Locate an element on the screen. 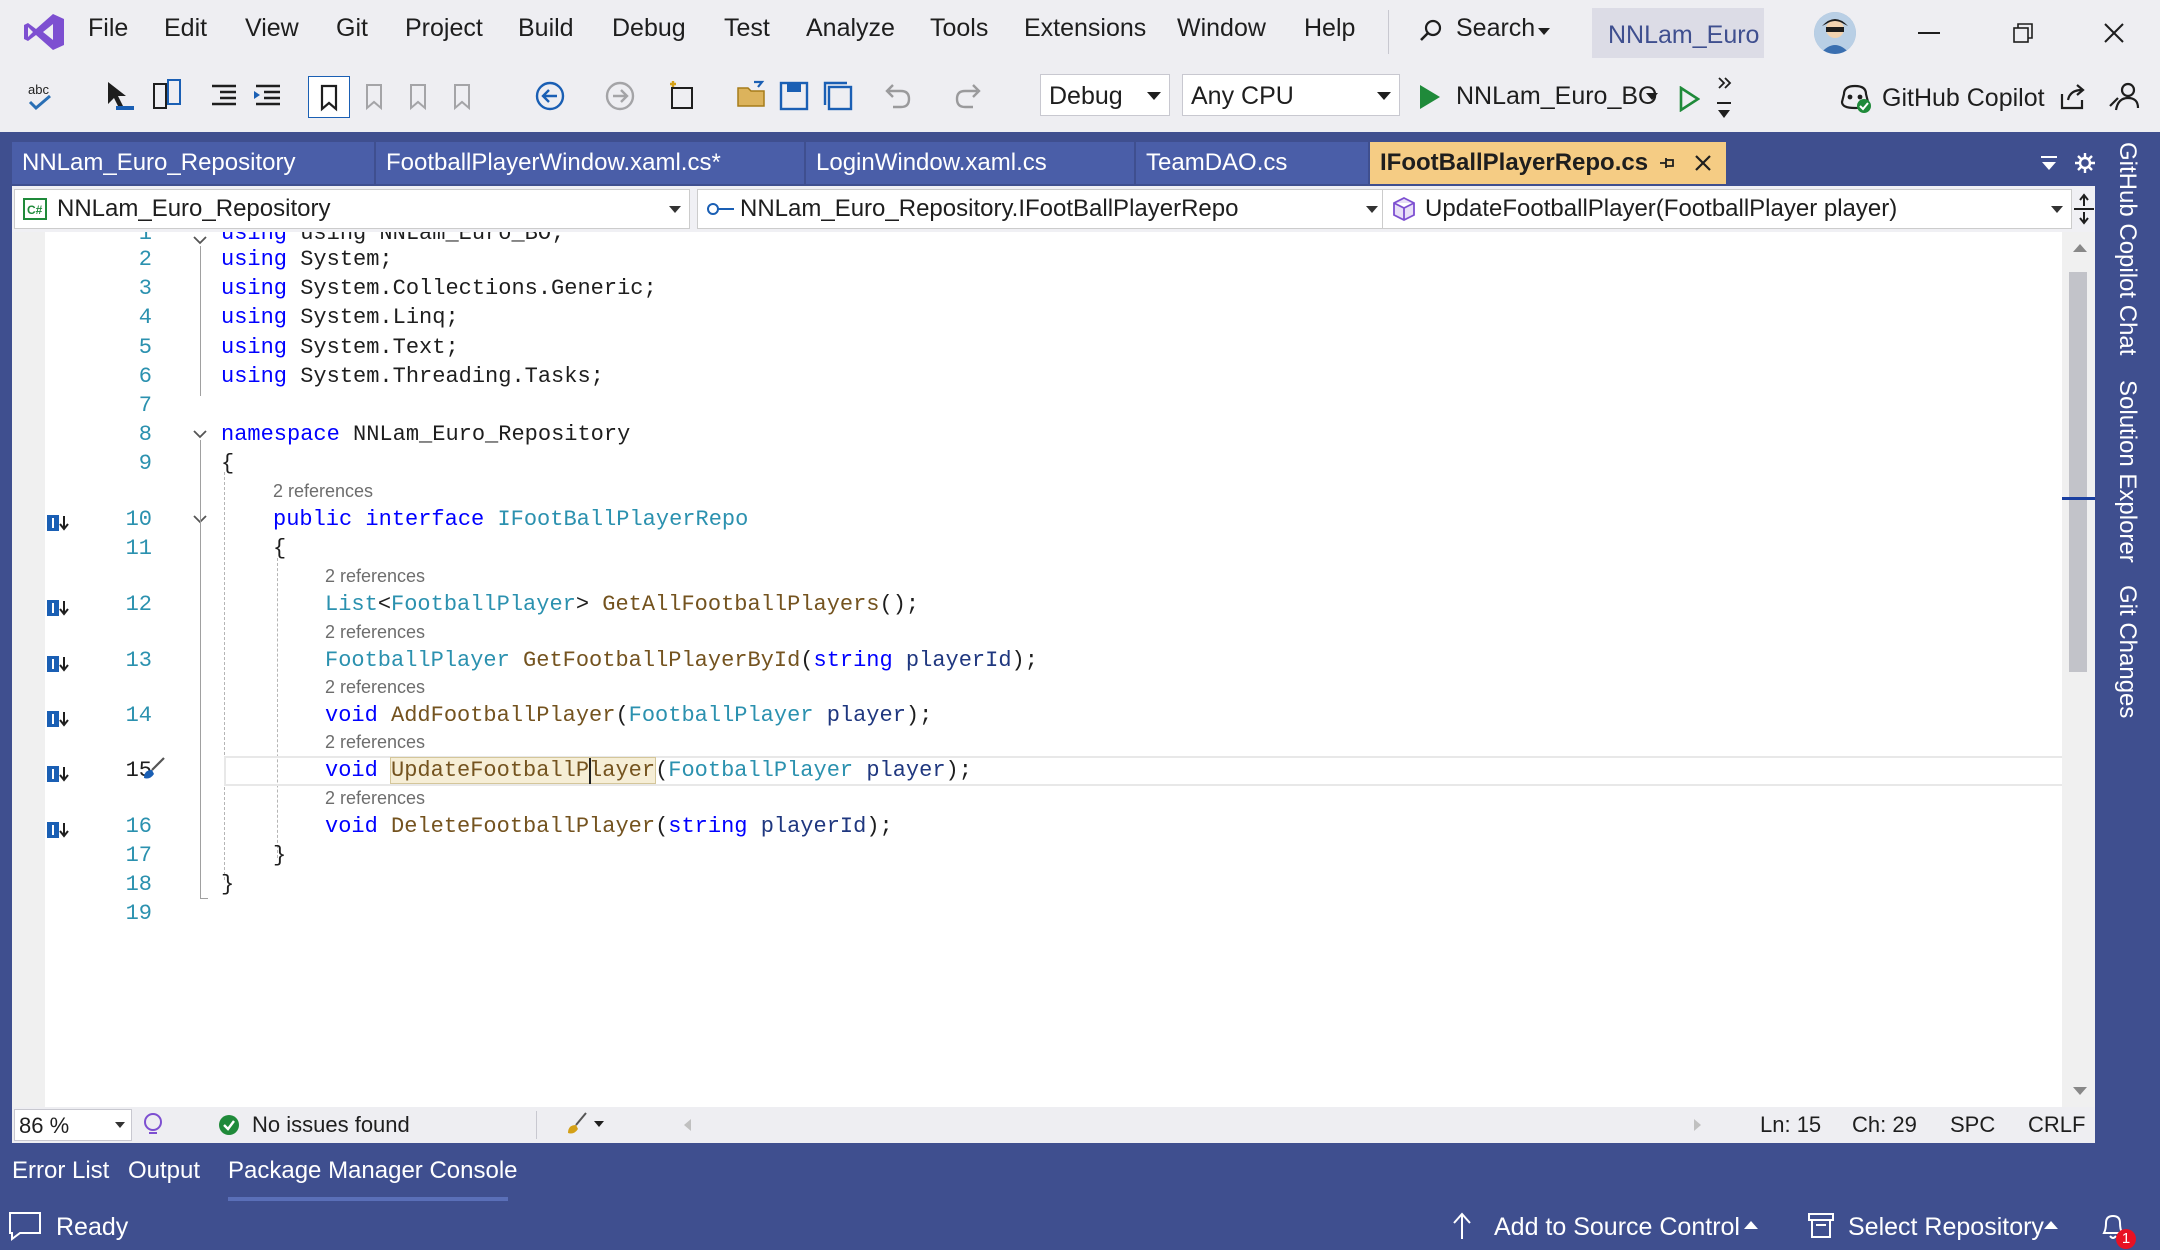 This screenshot has width=2160, height=1250. menu-build: Build is located at coordinates (546, 28).